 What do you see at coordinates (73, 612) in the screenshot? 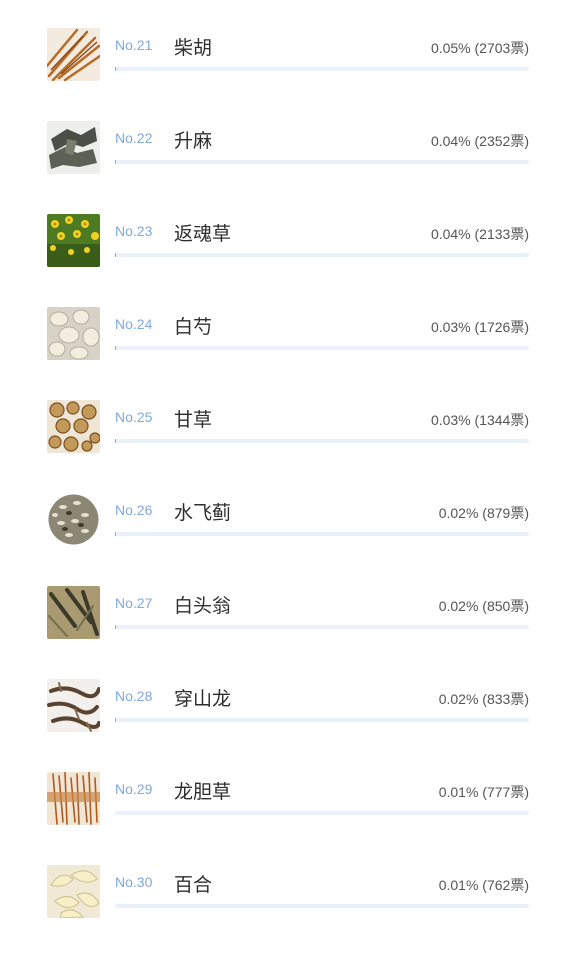
I see `baitouweng-image` at bounding box center [73, 612].